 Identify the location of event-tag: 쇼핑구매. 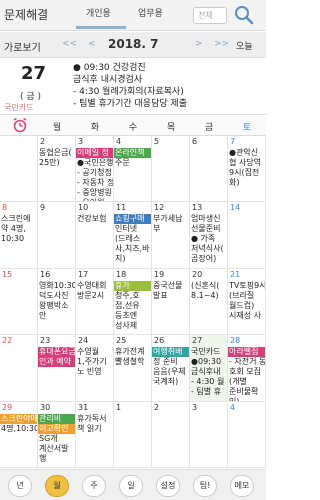
(132, 219).